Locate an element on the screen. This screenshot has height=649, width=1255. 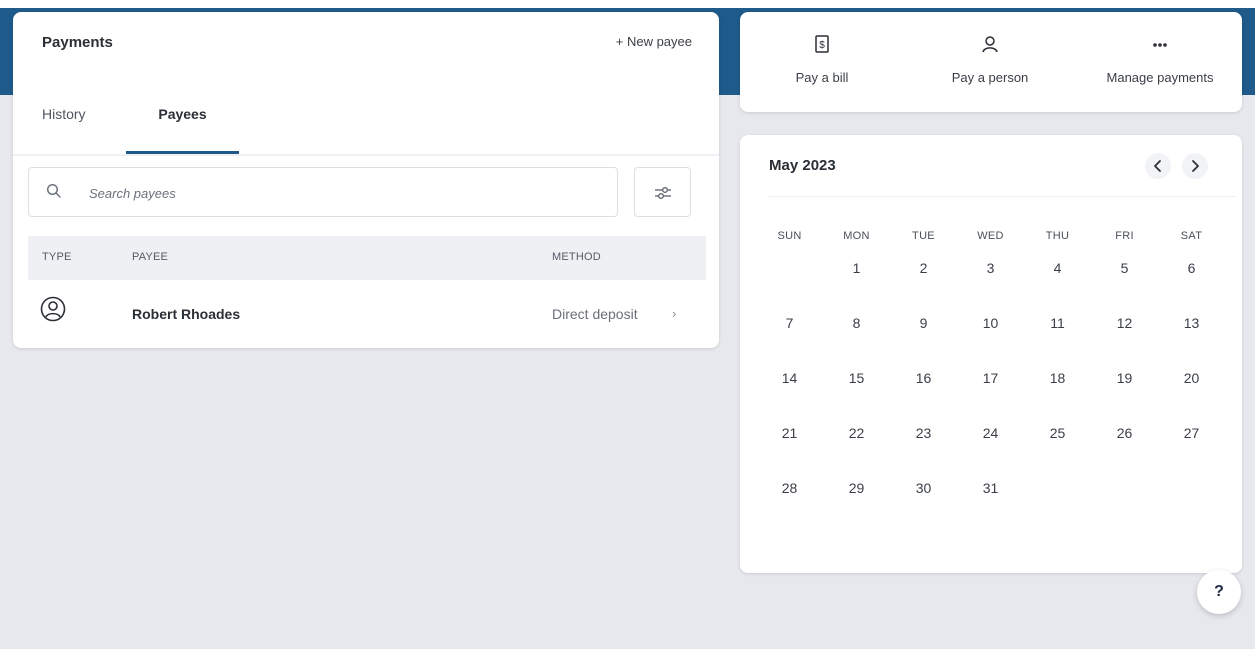
person-icon is located at coordinates (990, 44).